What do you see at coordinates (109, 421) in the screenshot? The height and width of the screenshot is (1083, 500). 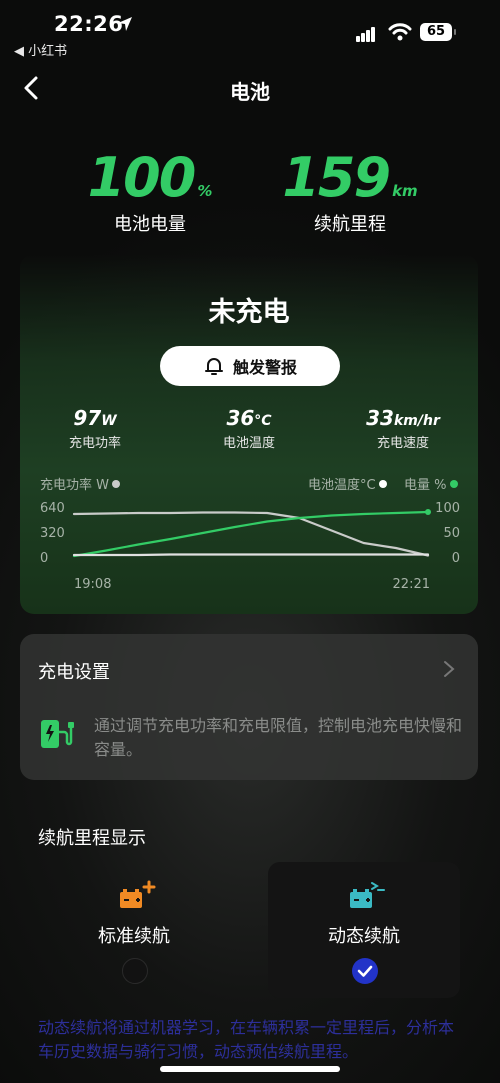 I see `charging-power-unit: W` at bounding box center [109, 421].